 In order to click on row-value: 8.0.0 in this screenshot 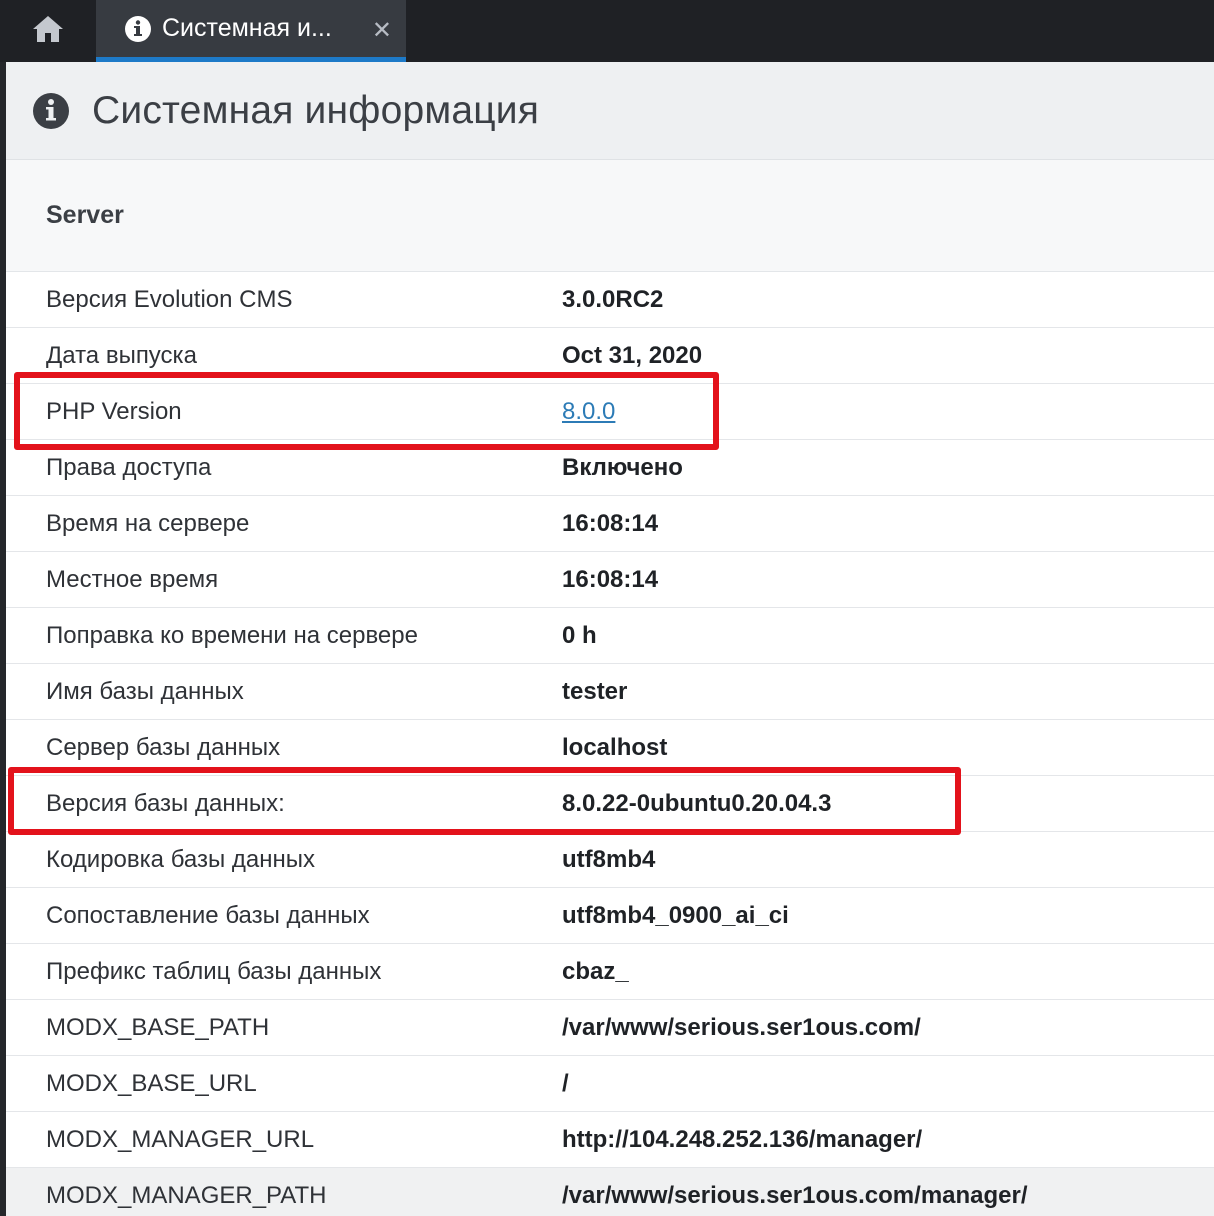, I will do `click(588, 412)`.